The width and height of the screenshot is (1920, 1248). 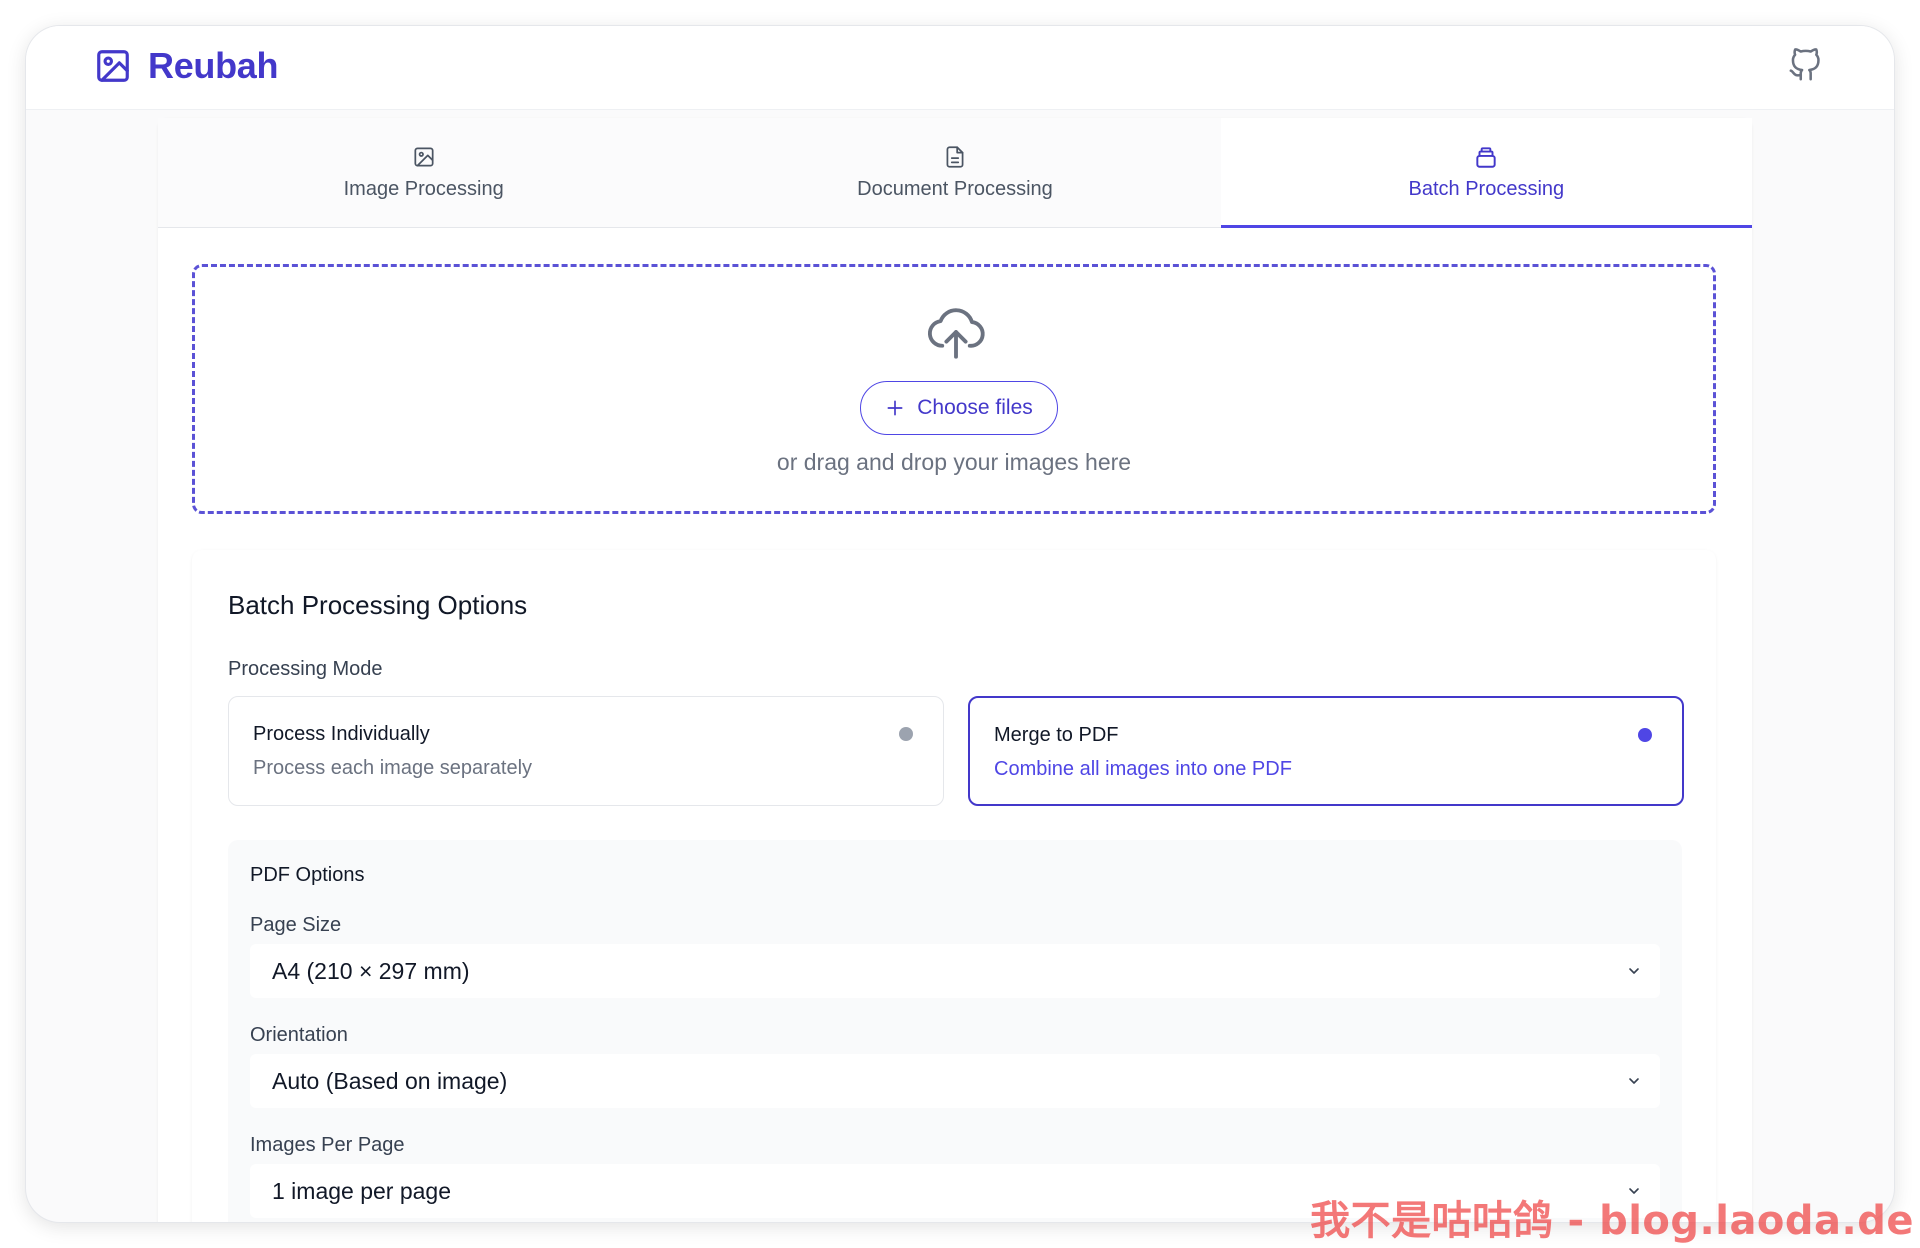 What do you see at coordinates (341, 734) in the screenshot?
I see `mode-name: Process Individually` at bounding box center [341, 734].